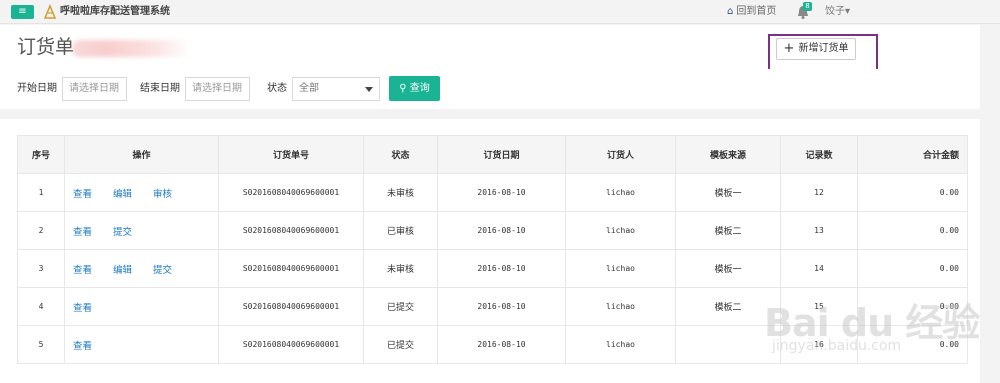 This screenshot has width=1000, height=383. I want to click on query-button: ⚲ 查询, so click(414, 88).